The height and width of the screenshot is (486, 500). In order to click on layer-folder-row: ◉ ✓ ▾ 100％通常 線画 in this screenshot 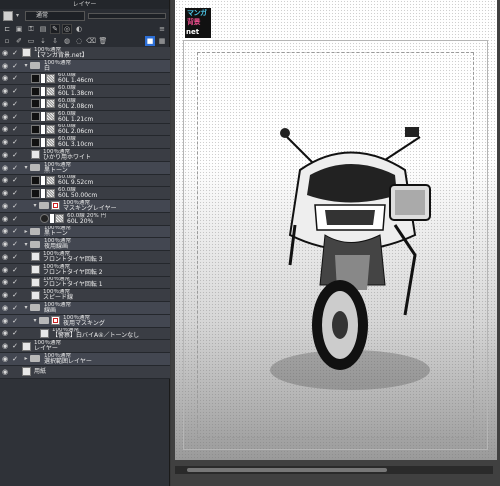, I will do `click(85, 308)`.